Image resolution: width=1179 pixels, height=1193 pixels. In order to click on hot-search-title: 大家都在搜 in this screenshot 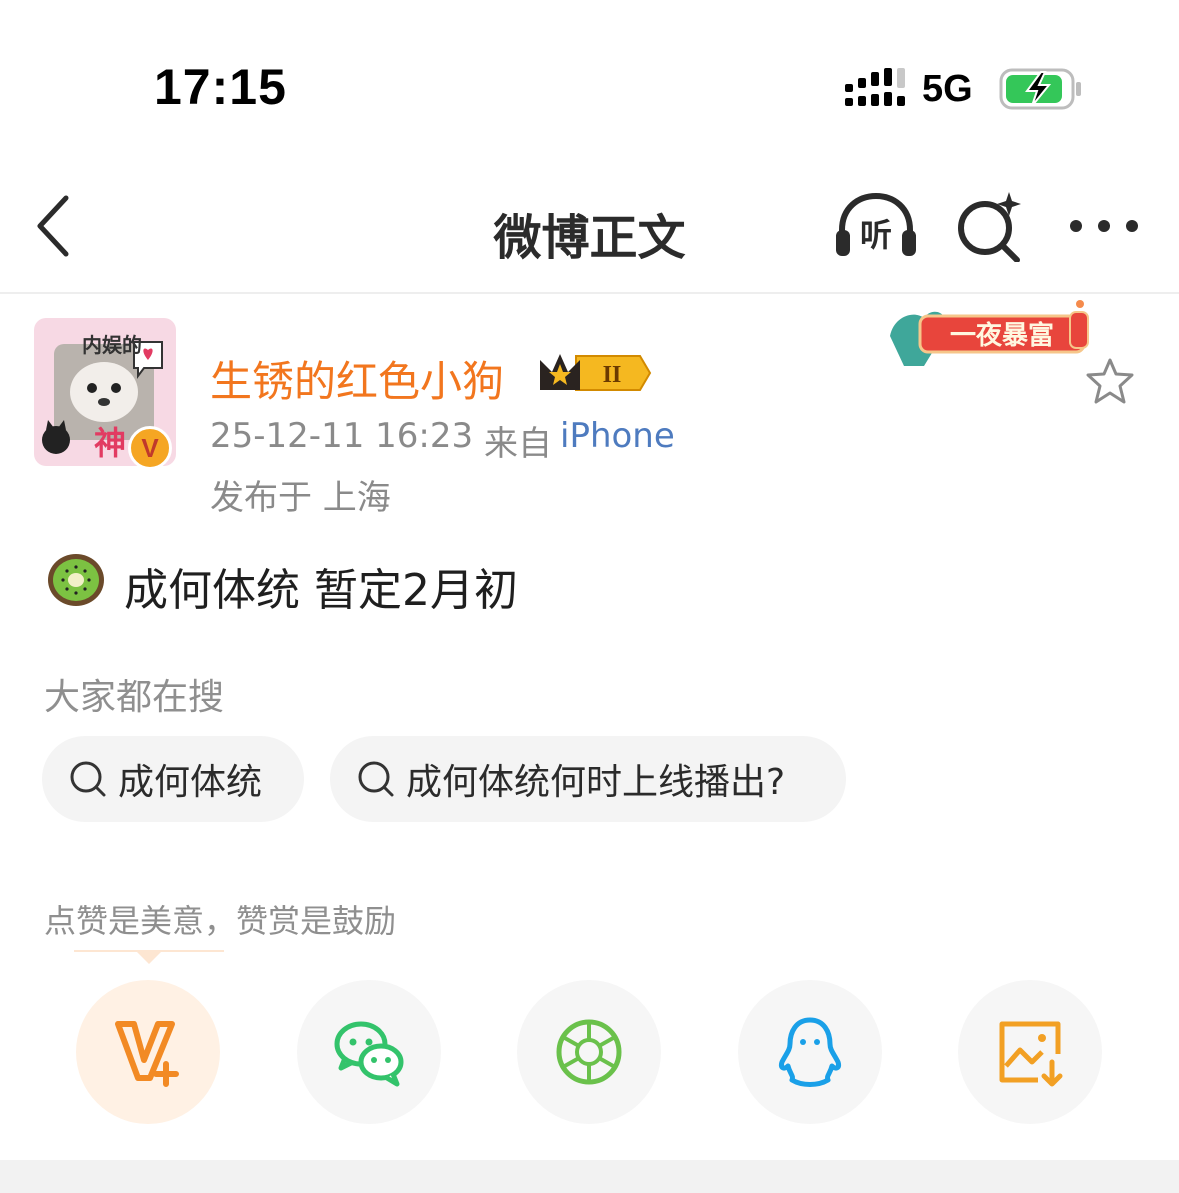, I will do `click(134, 697)`.